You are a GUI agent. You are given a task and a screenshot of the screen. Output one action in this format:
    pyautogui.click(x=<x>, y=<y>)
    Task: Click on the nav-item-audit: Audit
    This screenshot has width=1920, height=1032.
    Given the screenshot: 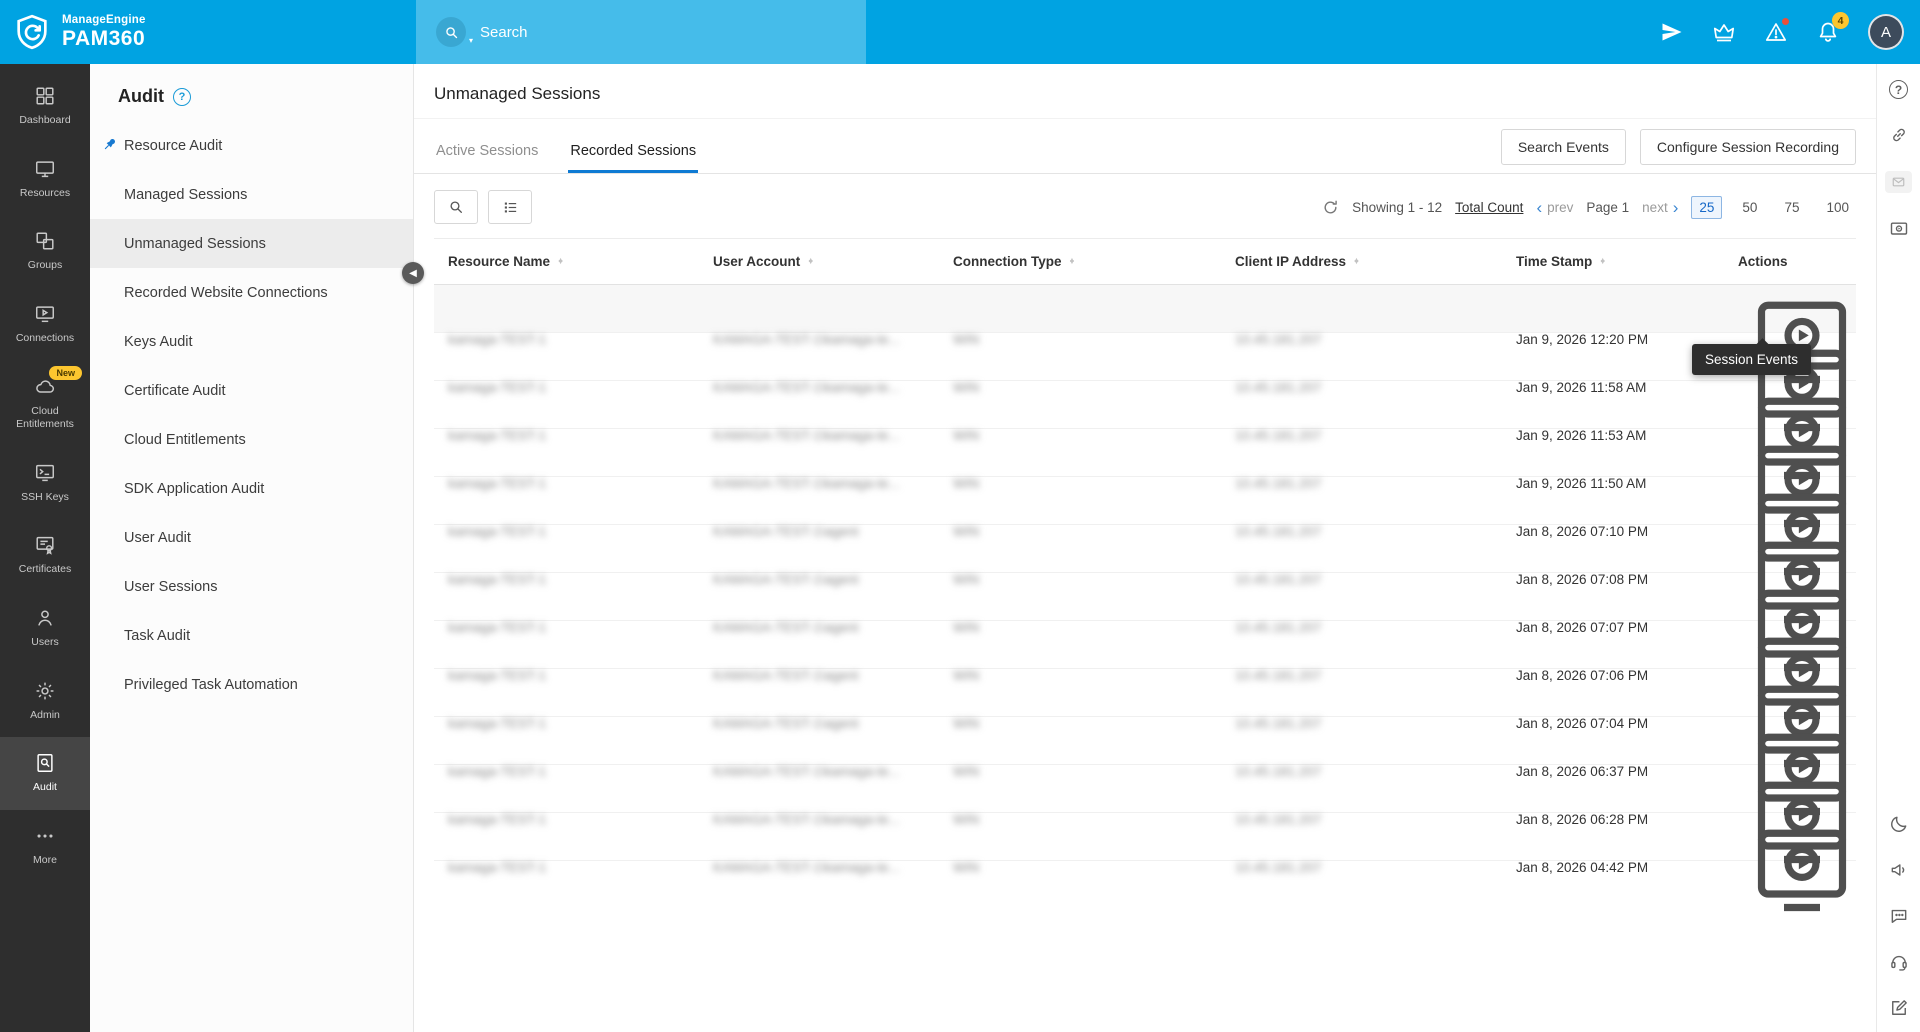 What is the action you would take?
    pyautogui.click(x=45, y=774)
    